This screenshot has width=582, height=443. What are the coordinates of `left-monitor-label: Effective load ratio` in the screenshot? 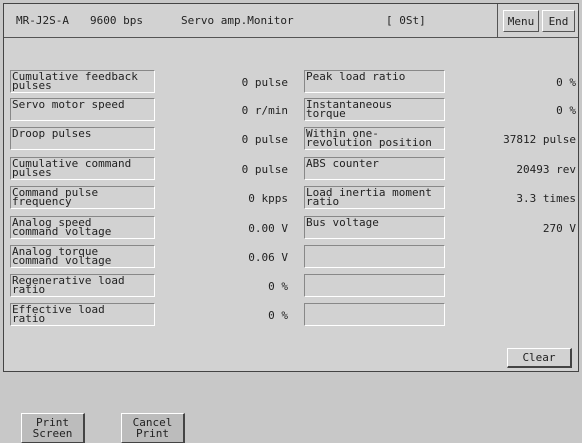 It's located at (82, 314).